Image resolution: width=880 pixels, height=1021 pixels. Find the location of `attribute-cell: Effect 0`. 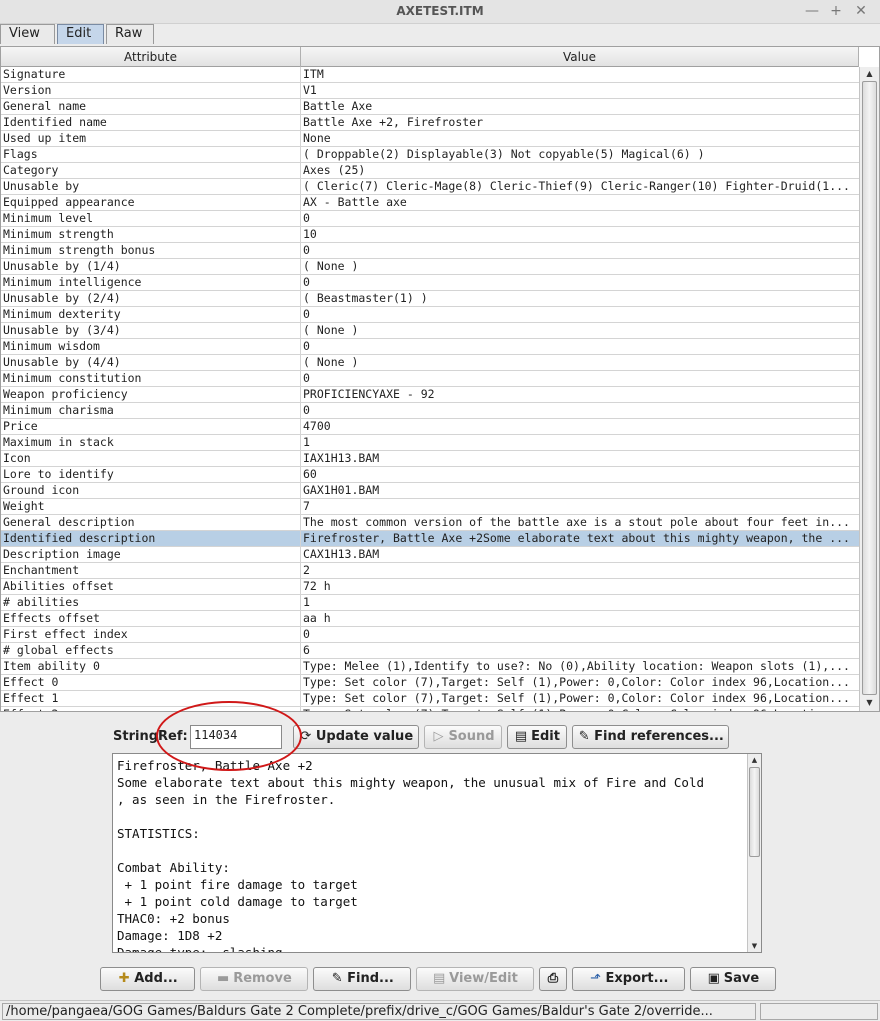

attribute-cell: Effect 0 is located at coordinates (151, 682).